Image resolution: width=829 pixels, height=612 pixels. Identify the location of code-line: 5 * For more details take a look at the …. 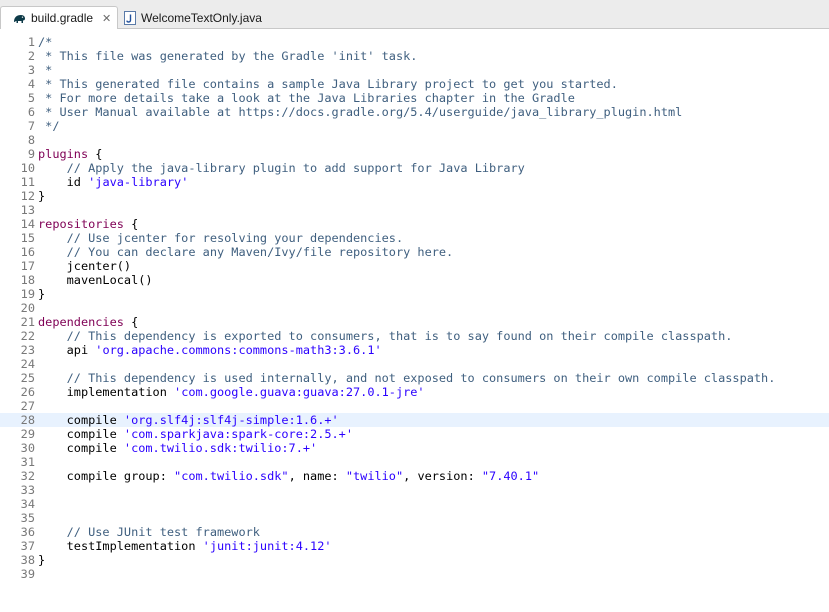
(414, 98).